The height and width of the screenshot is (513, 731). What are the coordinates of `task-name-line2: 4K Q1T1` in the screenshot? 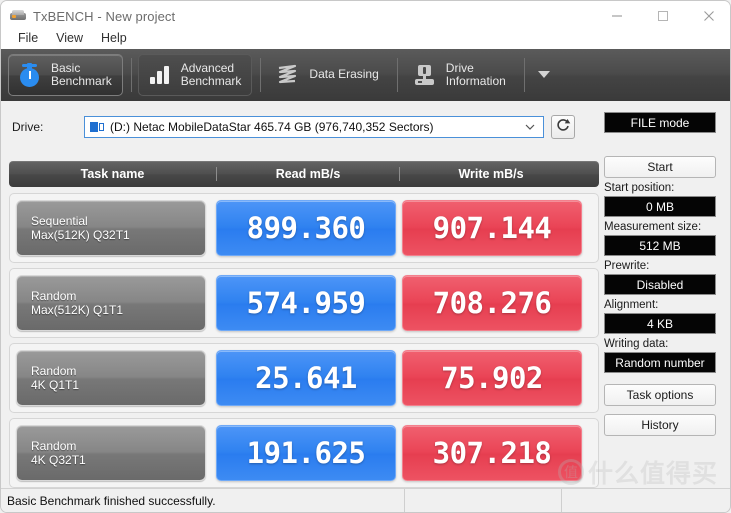 It's located at (55, 385).